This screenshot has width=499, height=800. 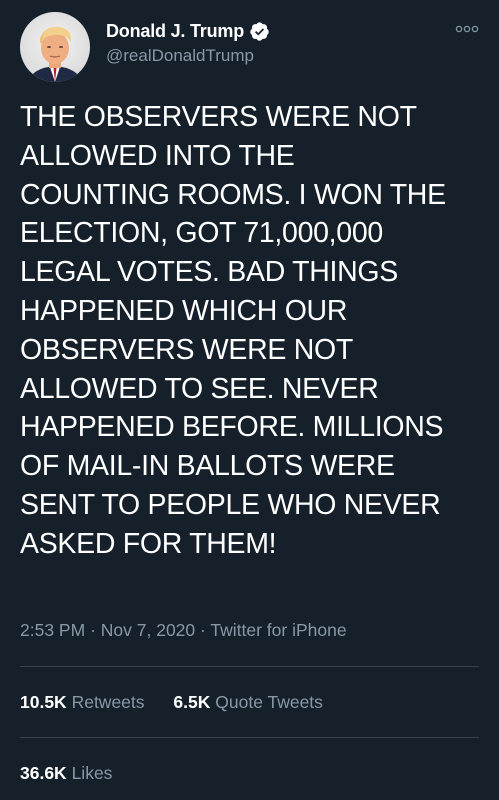 I want to click on tweet-text-line: HAPPENED BEFORE. MILLIONS, so click(x=232, y=427).